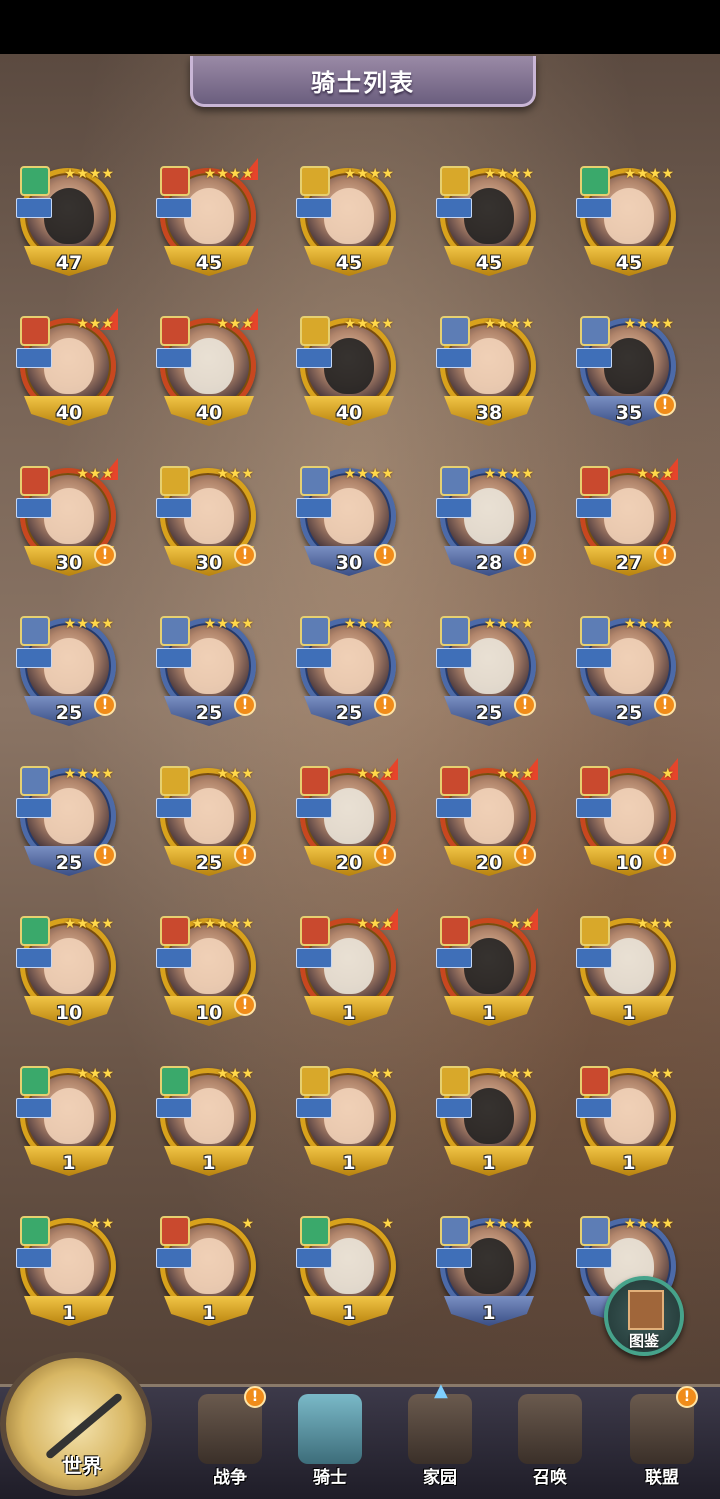 The image size is (720, 1499). I want to click on nav-label: 战争, so click(230, 1478).